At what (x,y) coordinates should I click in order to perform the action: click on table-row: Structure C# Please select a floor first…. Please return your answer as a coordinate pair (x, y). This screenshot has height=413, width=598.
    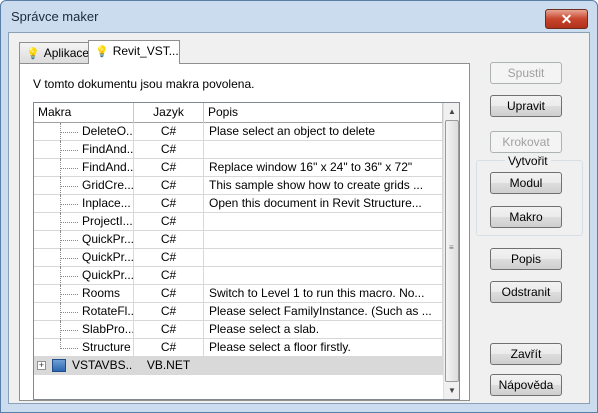
    Looking at the image, I should click on (238, 348).